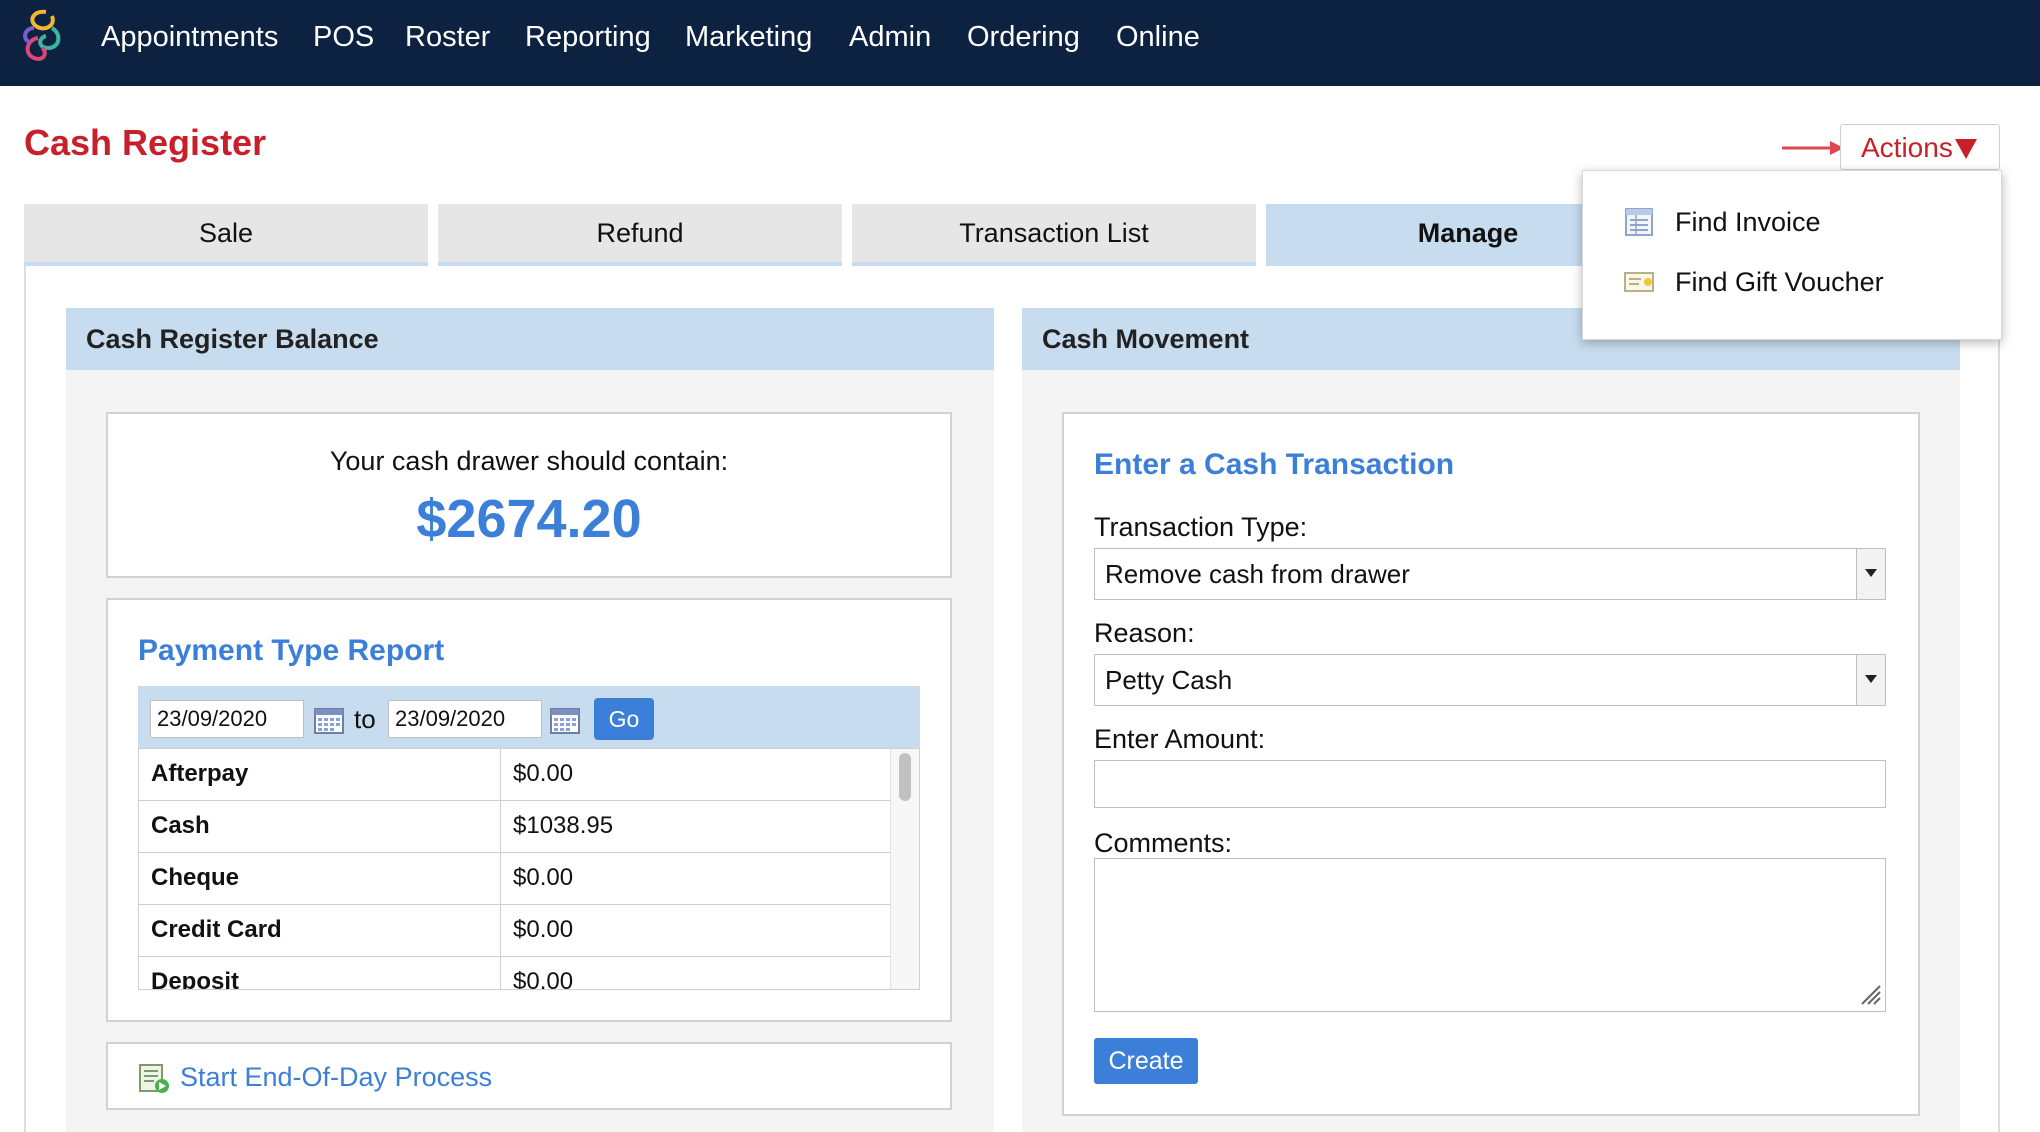 The height and width of the screenshot is (1132, 2040). Describe the element at coordinates (145, 142) in the screenshot. I see `page-title: Cash Register` at that location.